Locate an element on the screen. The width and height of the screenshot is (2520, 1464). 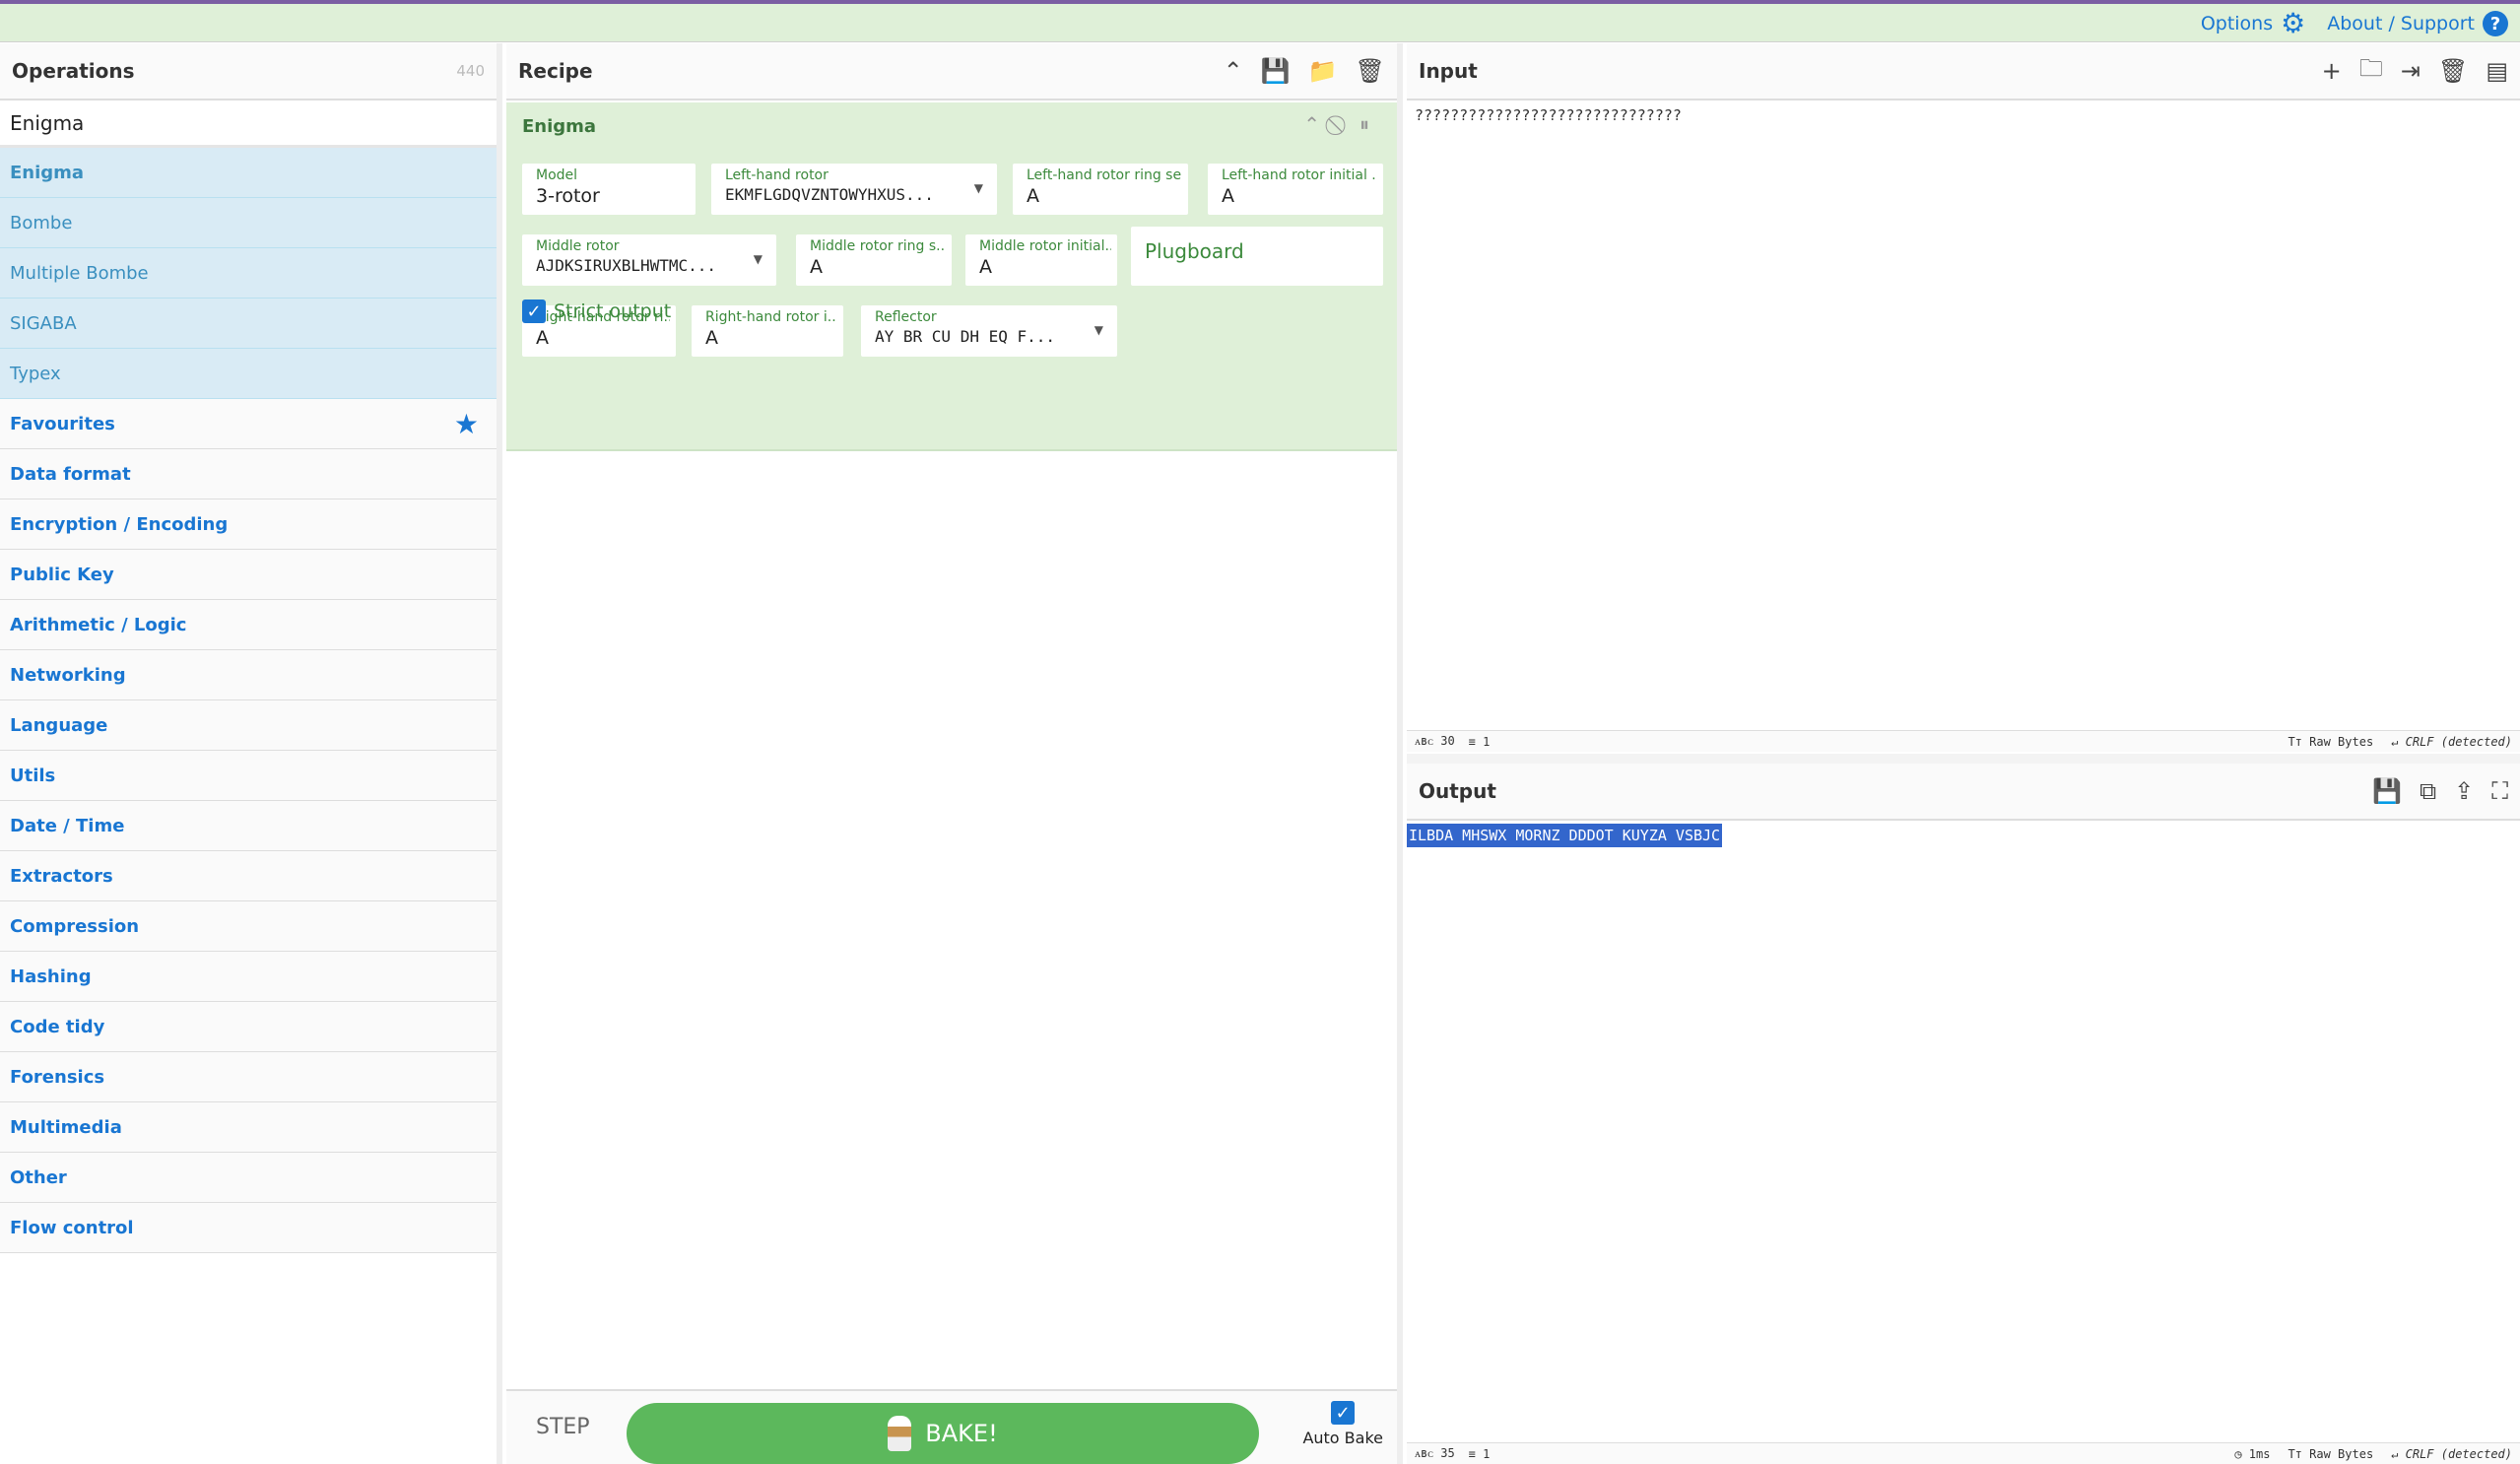
category-item: Networking is located at coordinates (248, 675).